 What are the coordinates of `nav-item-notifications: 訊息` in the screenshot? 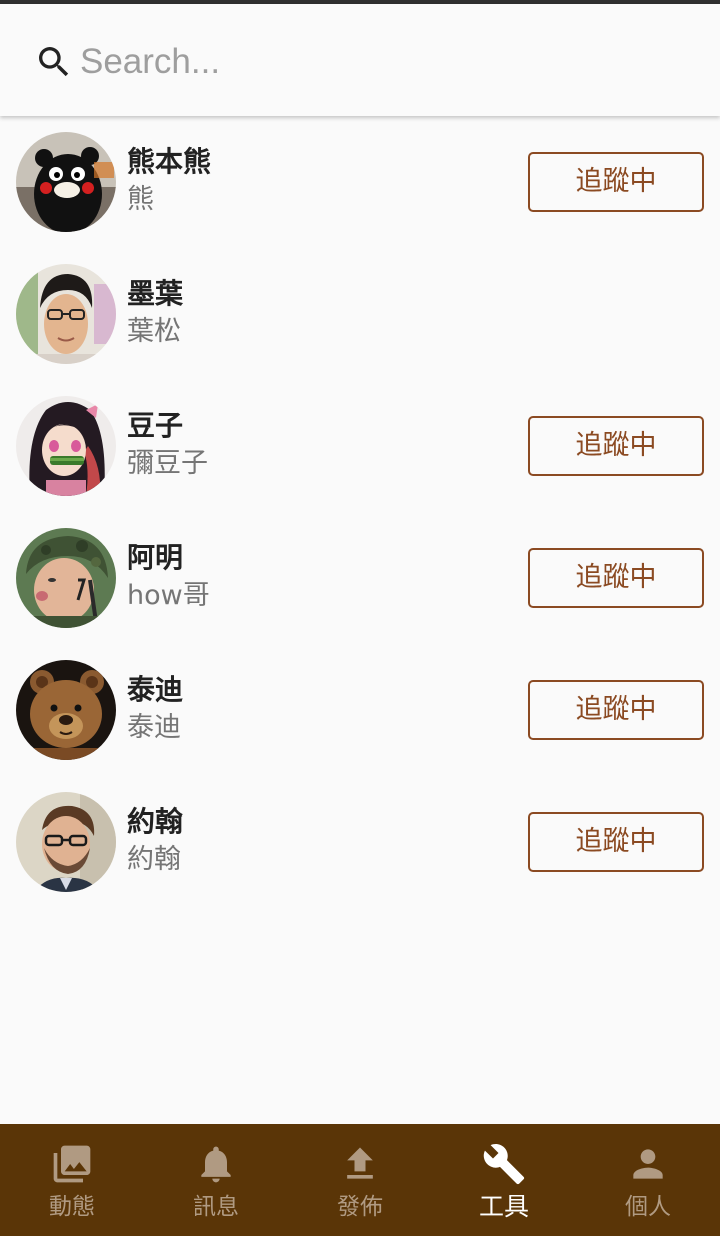 It's located at (216, 1180).